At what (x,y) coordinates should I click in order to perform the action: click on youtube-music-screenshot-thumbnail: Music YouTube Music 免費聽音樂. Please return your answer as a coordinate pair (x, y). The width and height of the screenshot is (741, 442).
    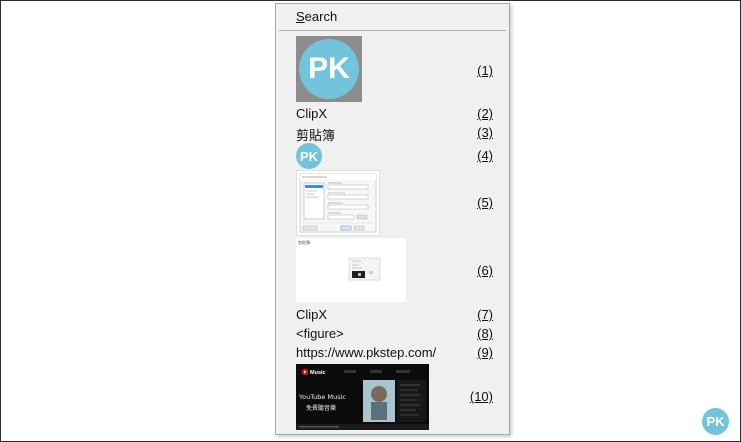
    Looking at the image, I should click on (362, 397).